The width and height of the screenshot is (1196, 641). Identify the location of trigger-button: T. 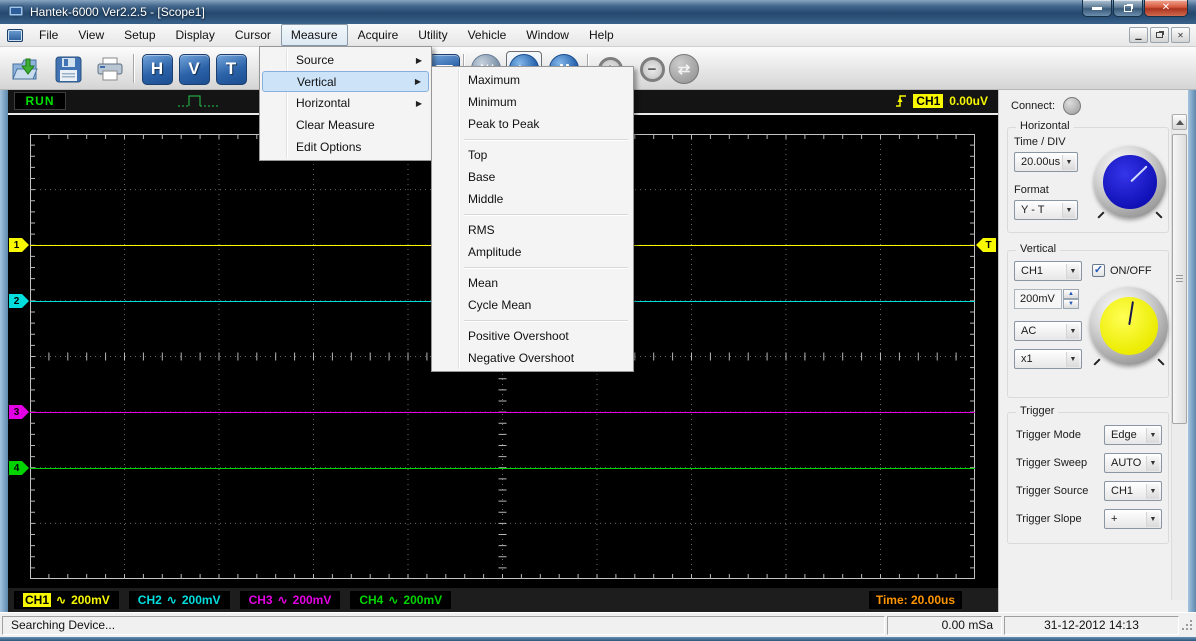
(231, 69).